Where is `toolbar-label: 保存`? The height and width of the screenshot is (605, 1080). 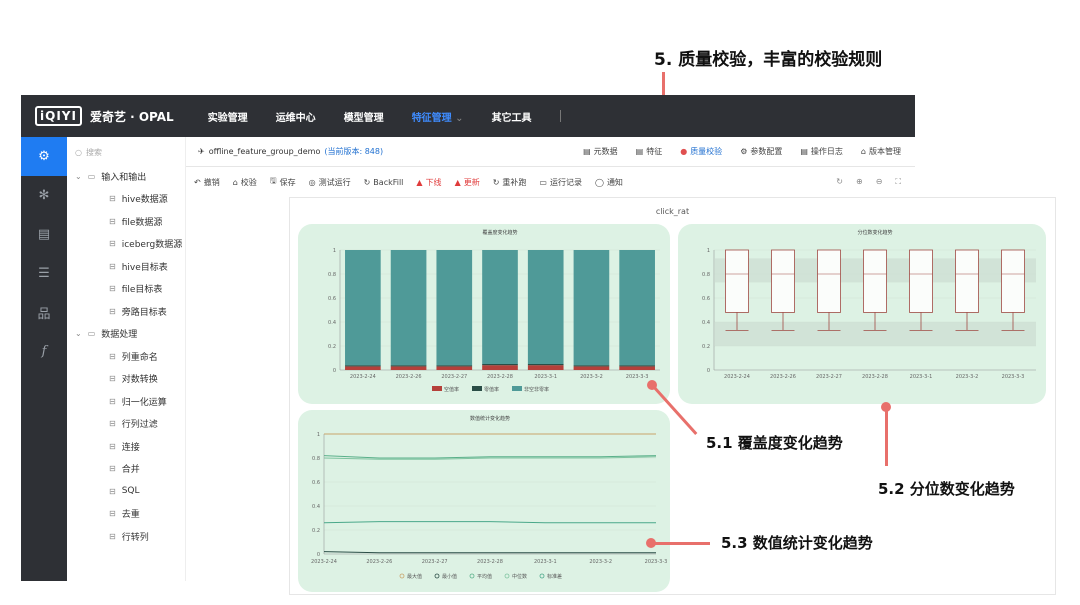 toolbar-label: 保存 is located at coordinates (287, 182).